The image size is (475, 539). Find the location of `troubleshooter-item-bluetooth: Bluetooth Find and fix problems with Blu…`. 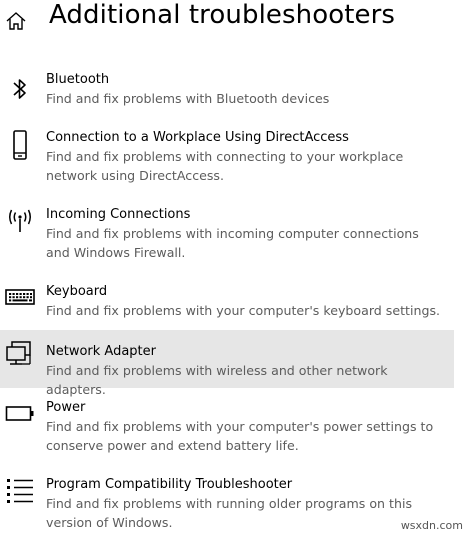

troubleshooter-item-bluetooth: Bluetooth Find and fix problems with Blu… is located at coordinates (227, 91).